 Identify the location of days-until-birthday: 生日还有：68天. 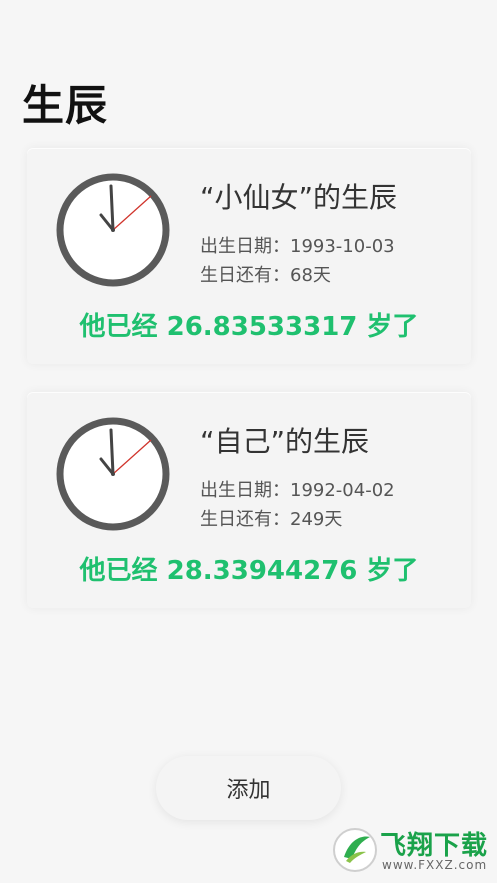
(265, 275).